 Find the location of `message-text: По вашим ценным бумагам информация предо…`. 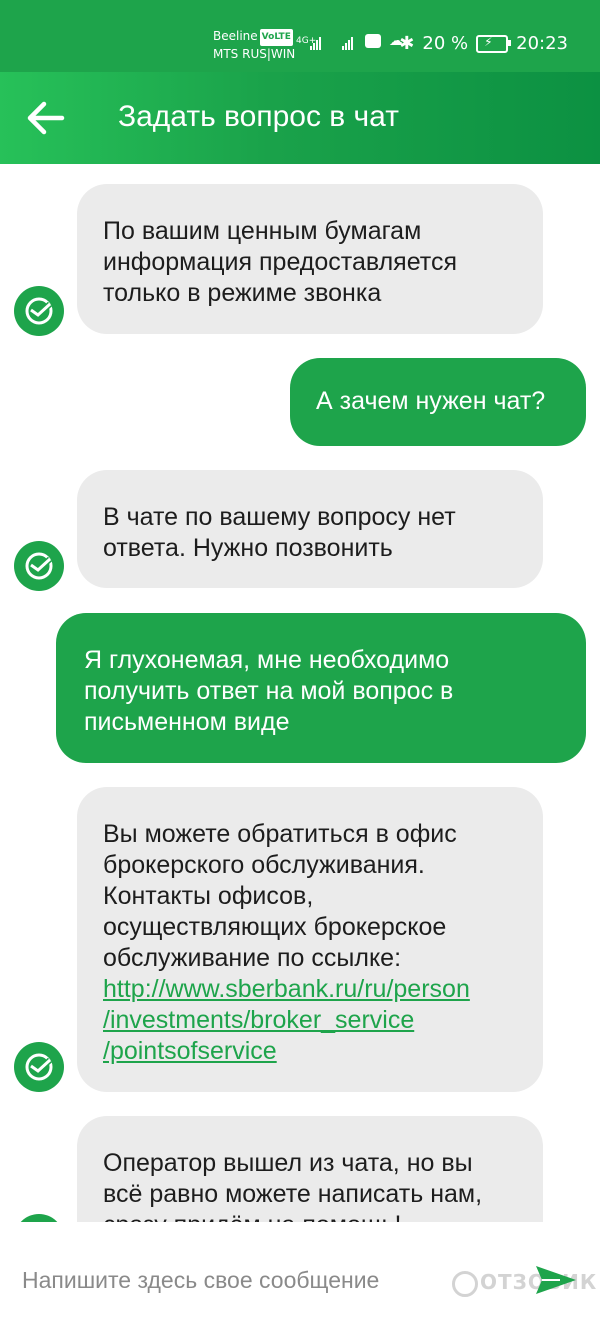

message-text: По вашим ценным бумагам информация предо… is located at coordinates (280, 262).